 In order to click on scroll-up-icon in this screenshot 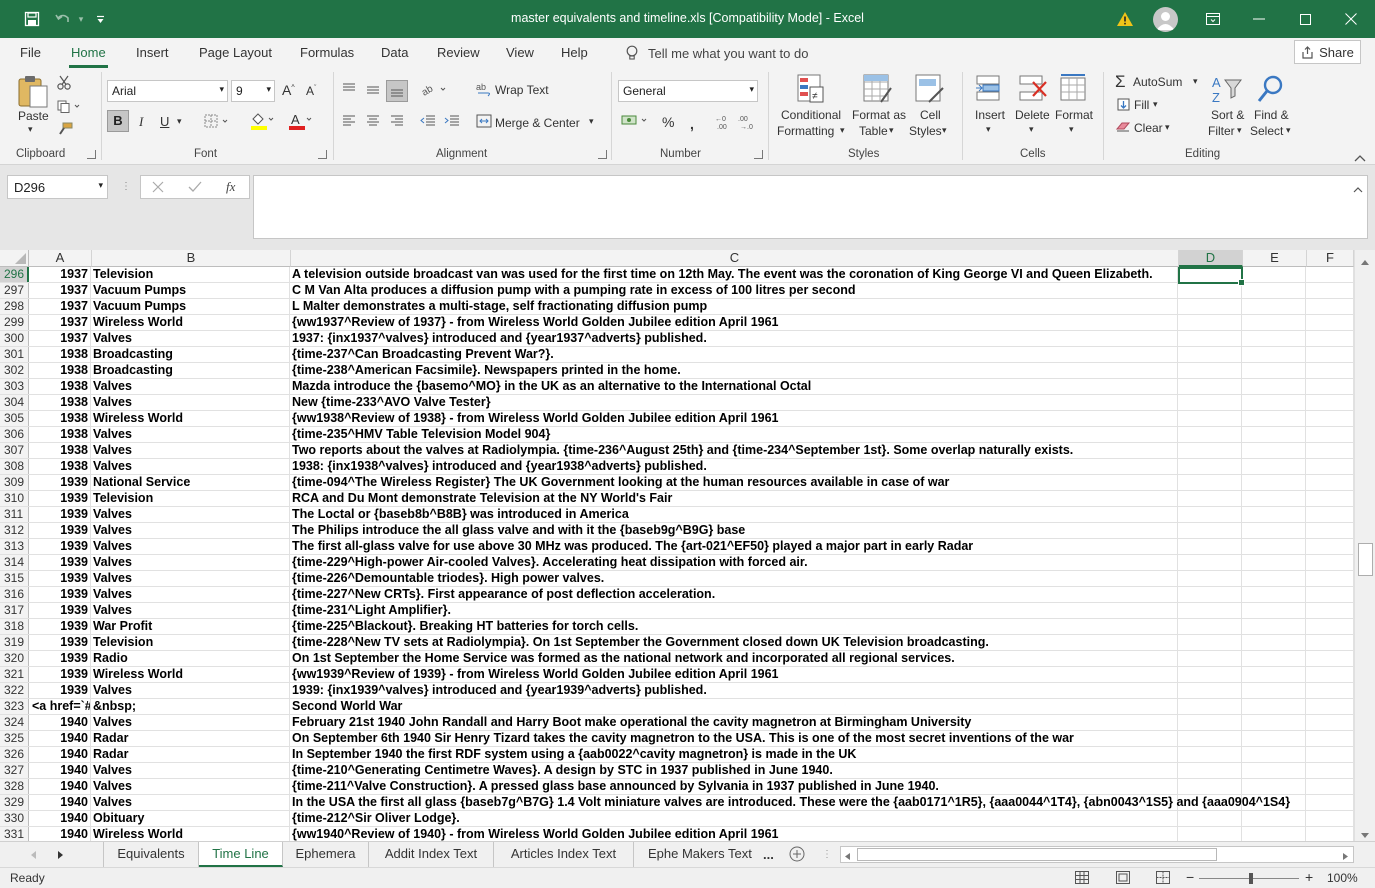, I will do `click(1365, 262)`.